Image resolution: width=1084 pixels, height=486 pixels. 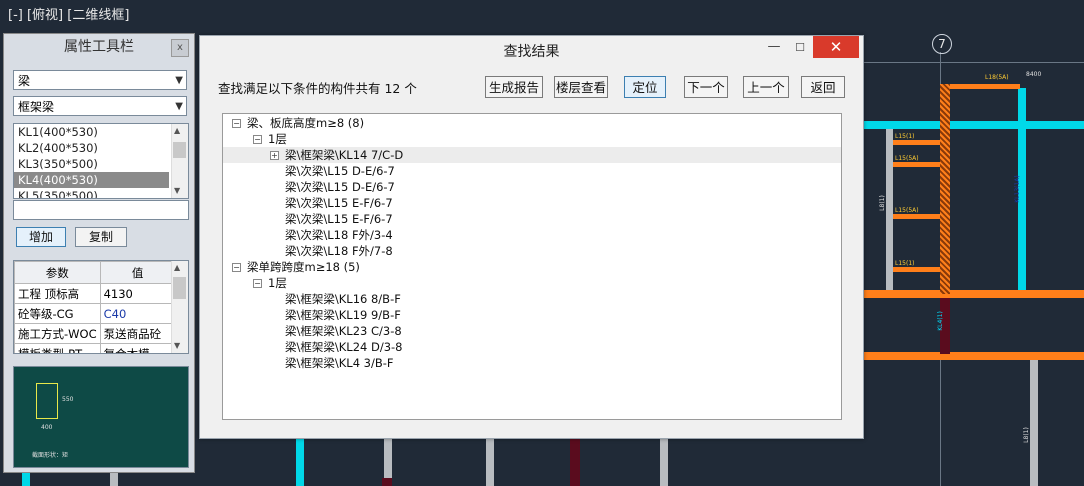 I want to click on chevron-down-icon: ▼, so click(x=179, y=80).